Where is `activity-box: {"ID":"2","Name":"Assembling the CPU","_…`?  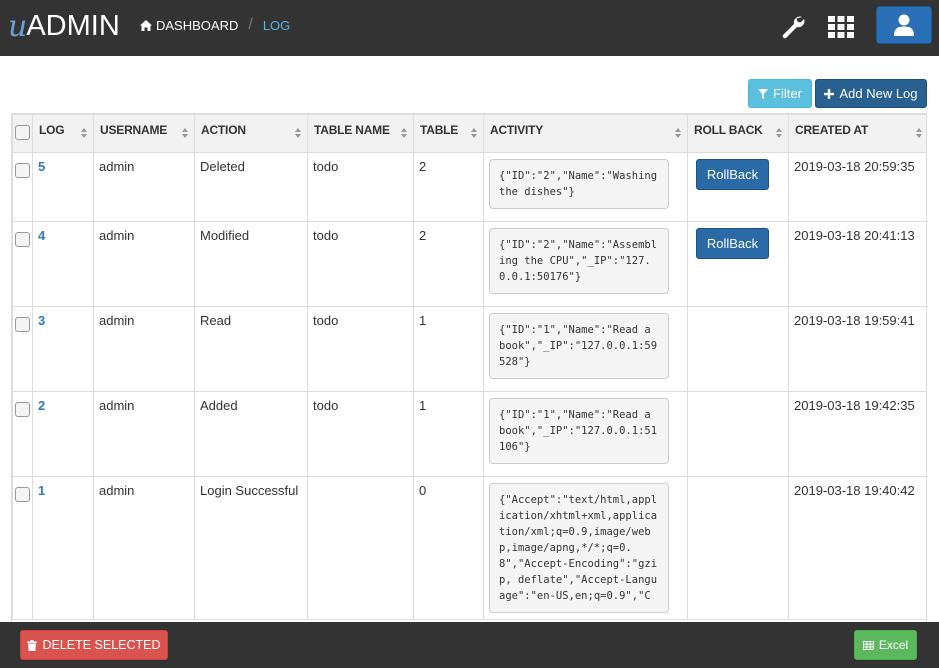 activity-box: {"ID":"2","Name":"Assembling the CPU","_… is located at coordinates (579, 261).